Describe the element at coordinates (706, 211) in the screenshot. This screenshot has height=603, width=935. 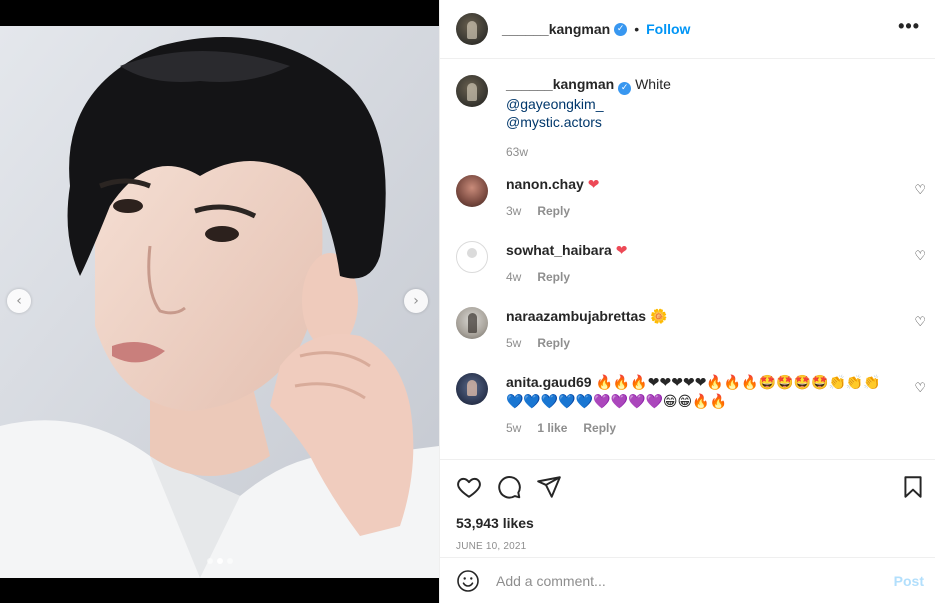
I see `comment-meta: 3w Reply` at that location.